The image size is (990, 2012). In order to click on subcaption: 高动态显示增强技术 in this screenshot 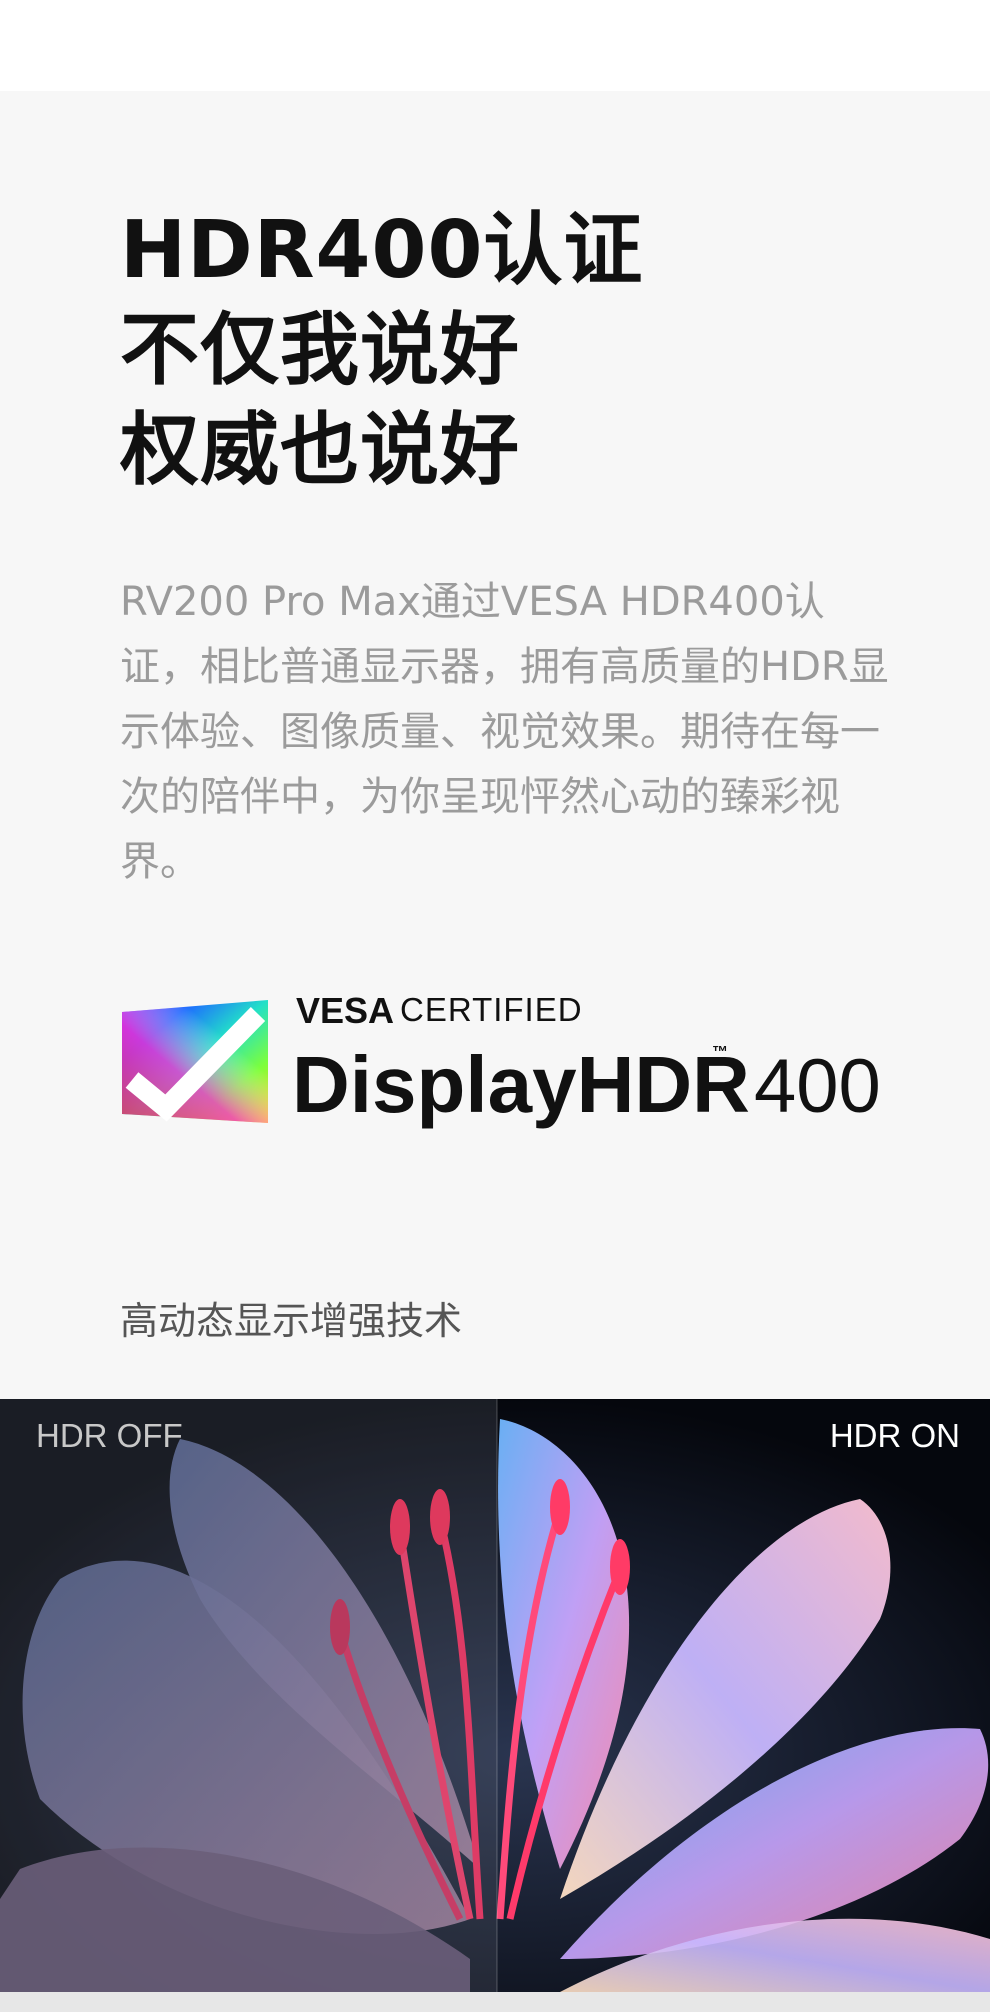, I will do `click(291, 1321)`.